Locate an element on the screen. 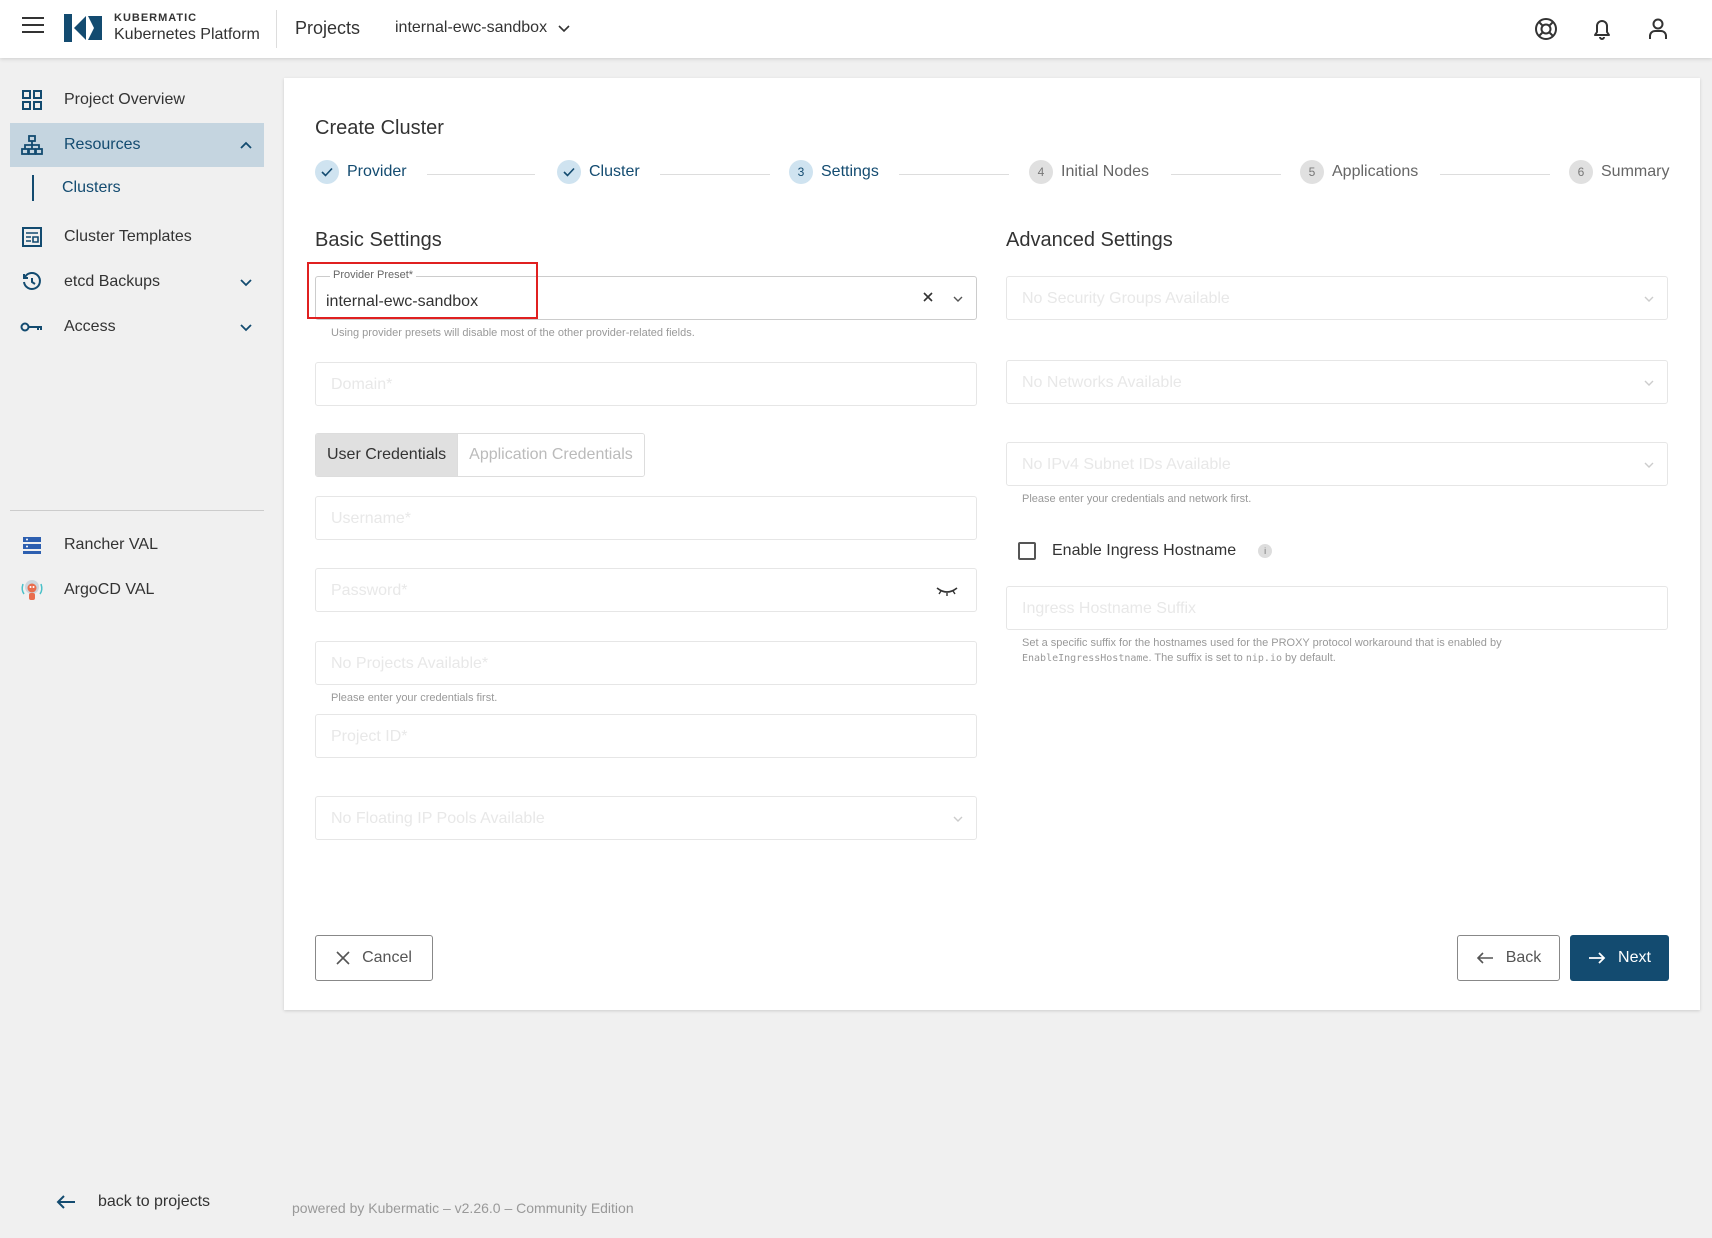  ingress-hostname-checkbox is located at coordinates (1027, 551).